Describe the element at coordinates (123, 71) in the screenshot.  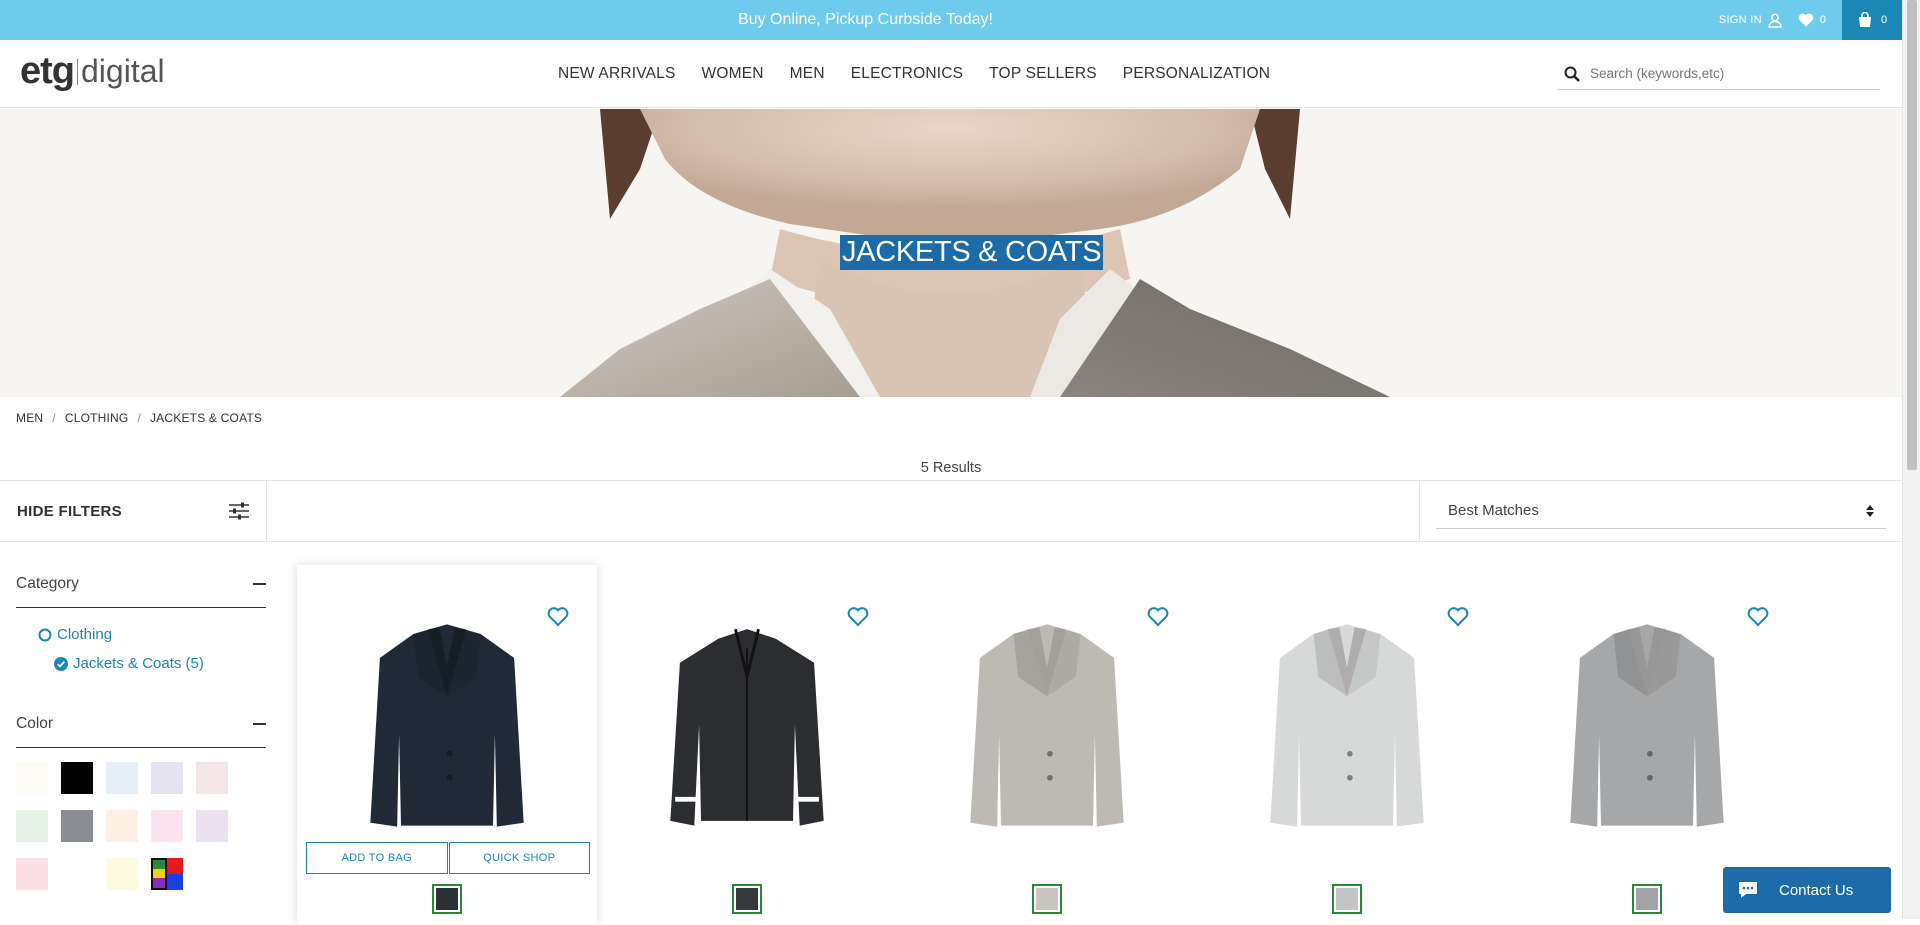
I see `logo-suffix: digital` at that location.